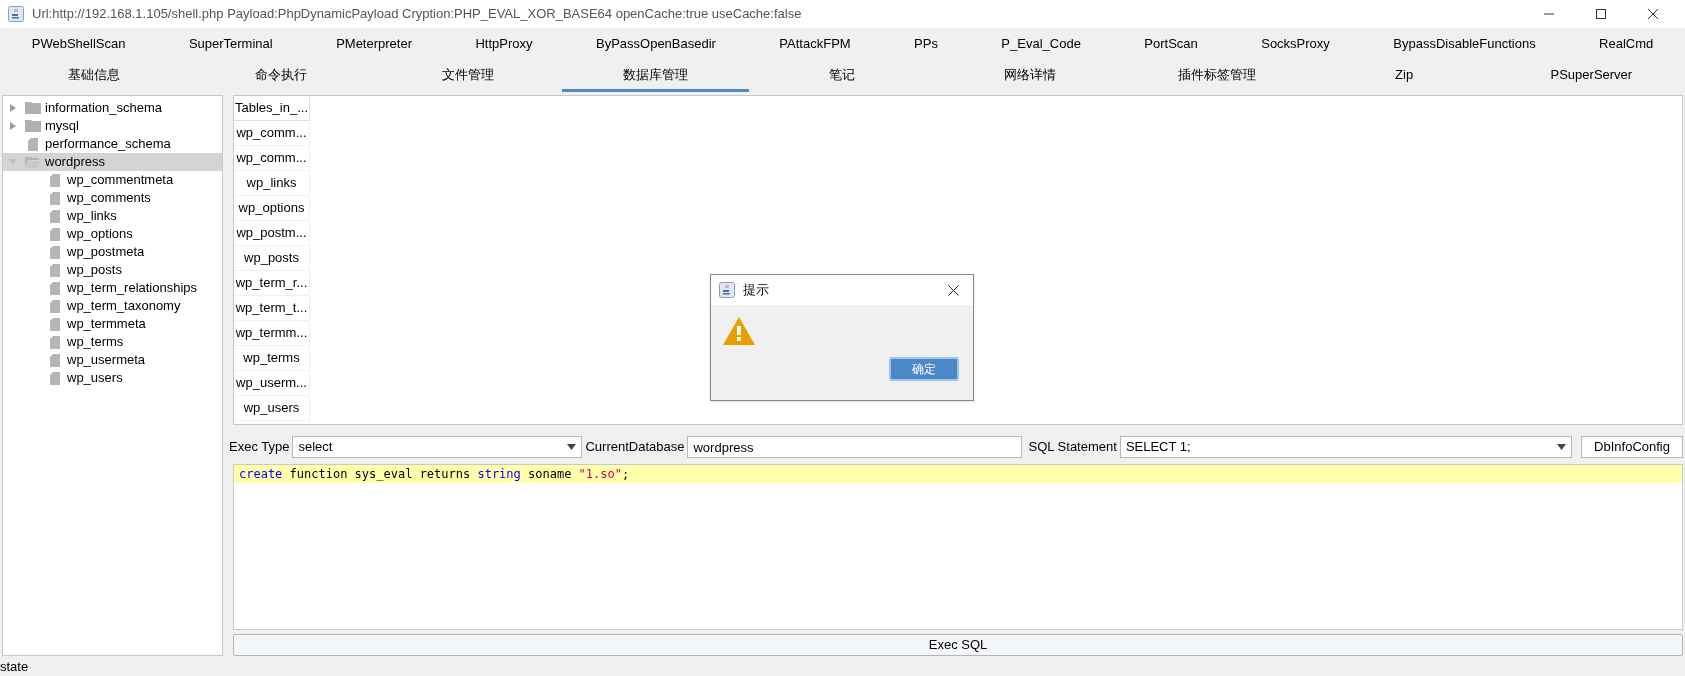  Describe the element at coordinates (272, 208) in the screenshot. I see `table-cell: wp_options` at that location.